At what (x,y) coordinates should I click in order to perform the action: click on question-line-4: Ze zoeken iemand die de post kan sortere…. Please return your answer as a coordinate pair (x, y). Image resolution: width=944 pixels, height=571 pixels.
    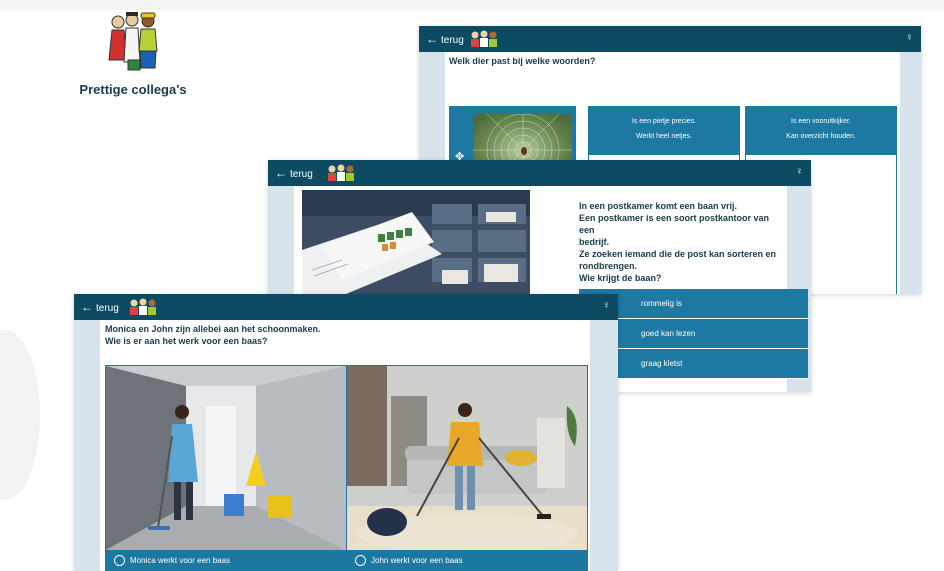
    Looking at the image, I should click on (678, 254).